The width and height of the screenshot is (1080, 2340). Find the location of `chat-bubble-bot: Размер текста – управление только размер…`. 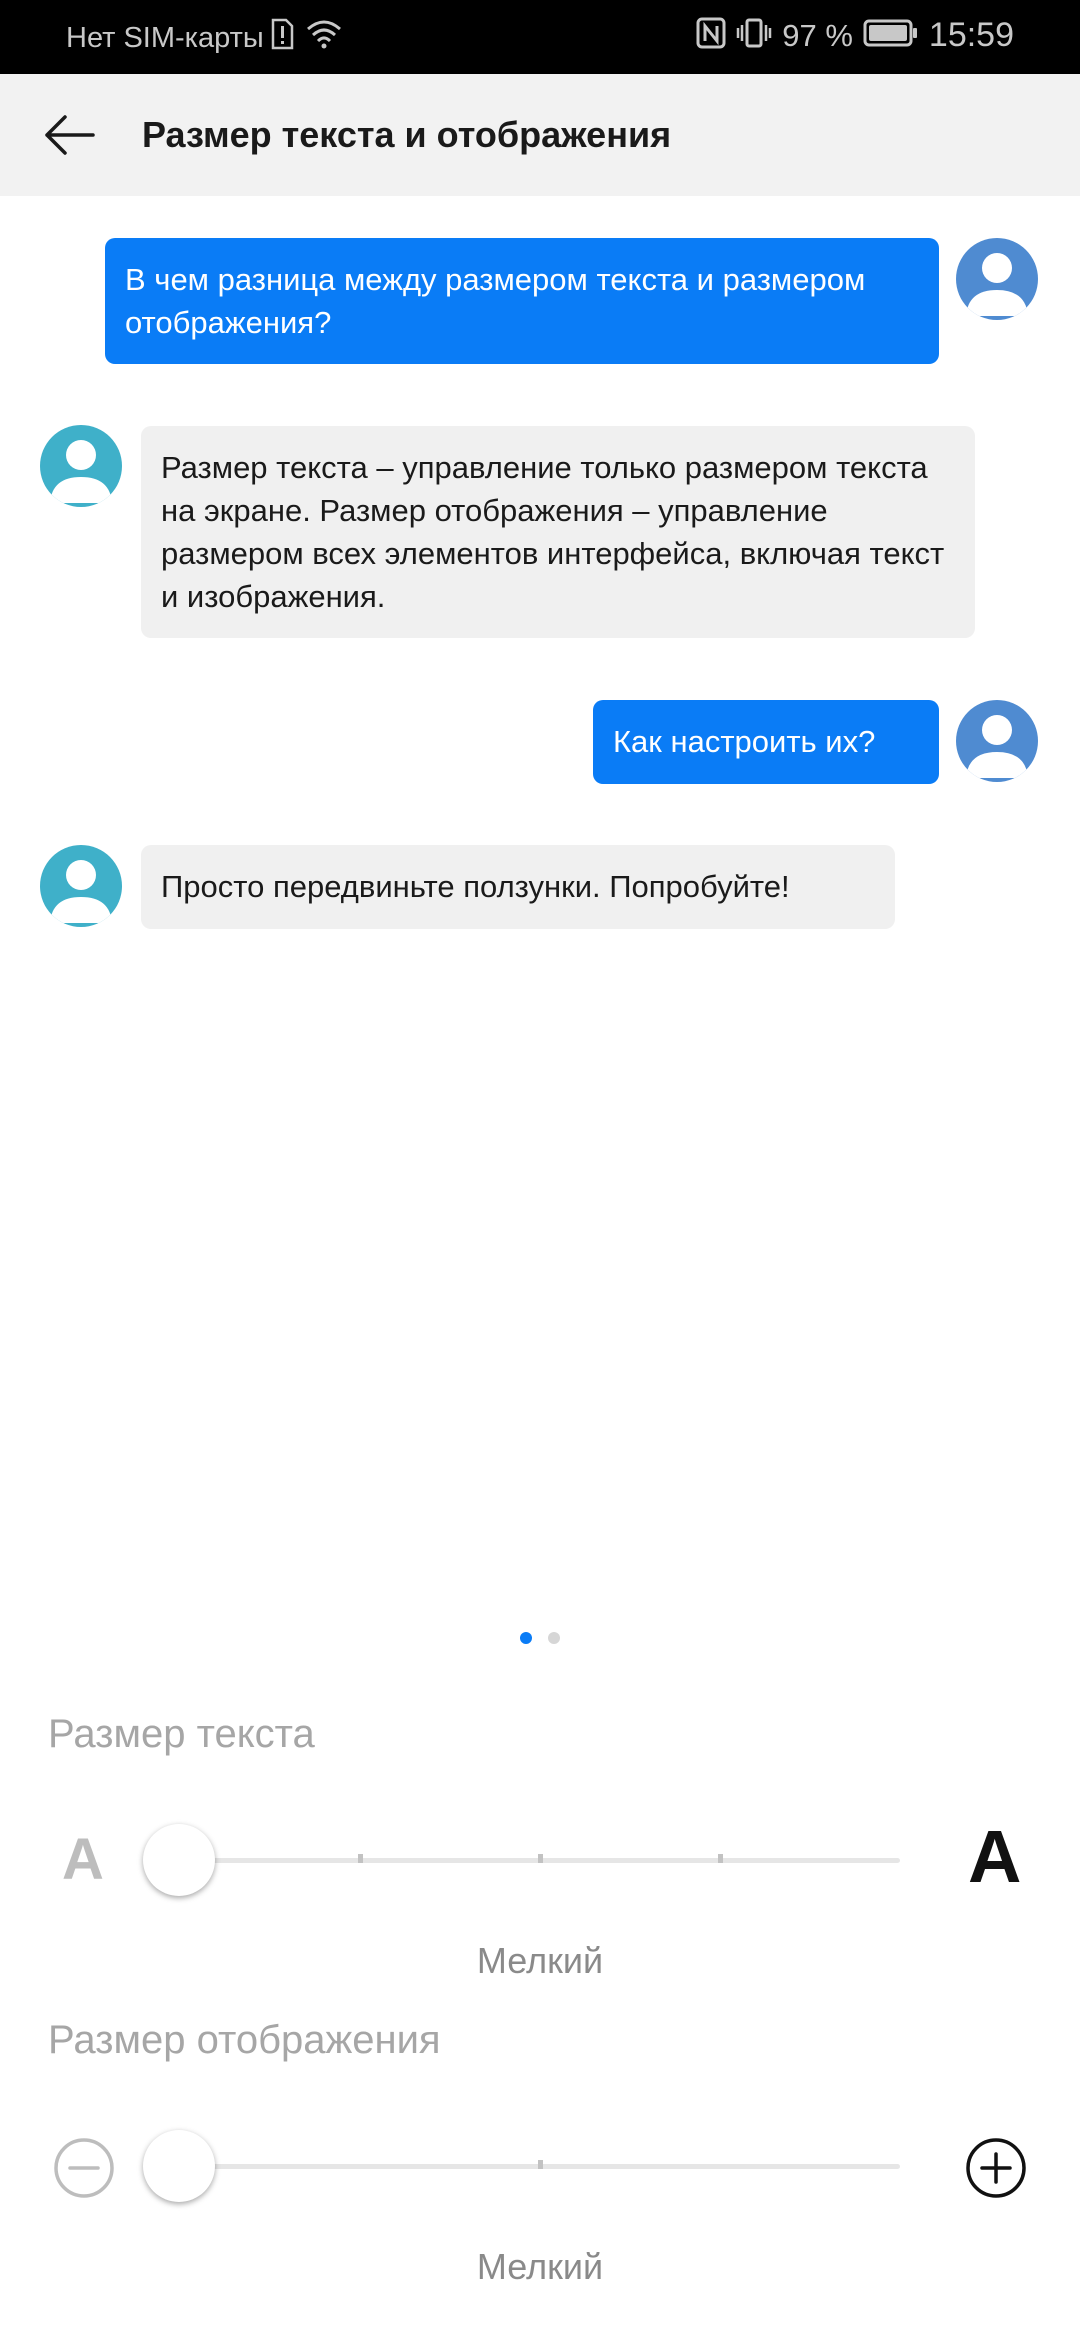

chat-bubble-bot: Размер текста – управление только размер… is located at coordinates (558, 532).